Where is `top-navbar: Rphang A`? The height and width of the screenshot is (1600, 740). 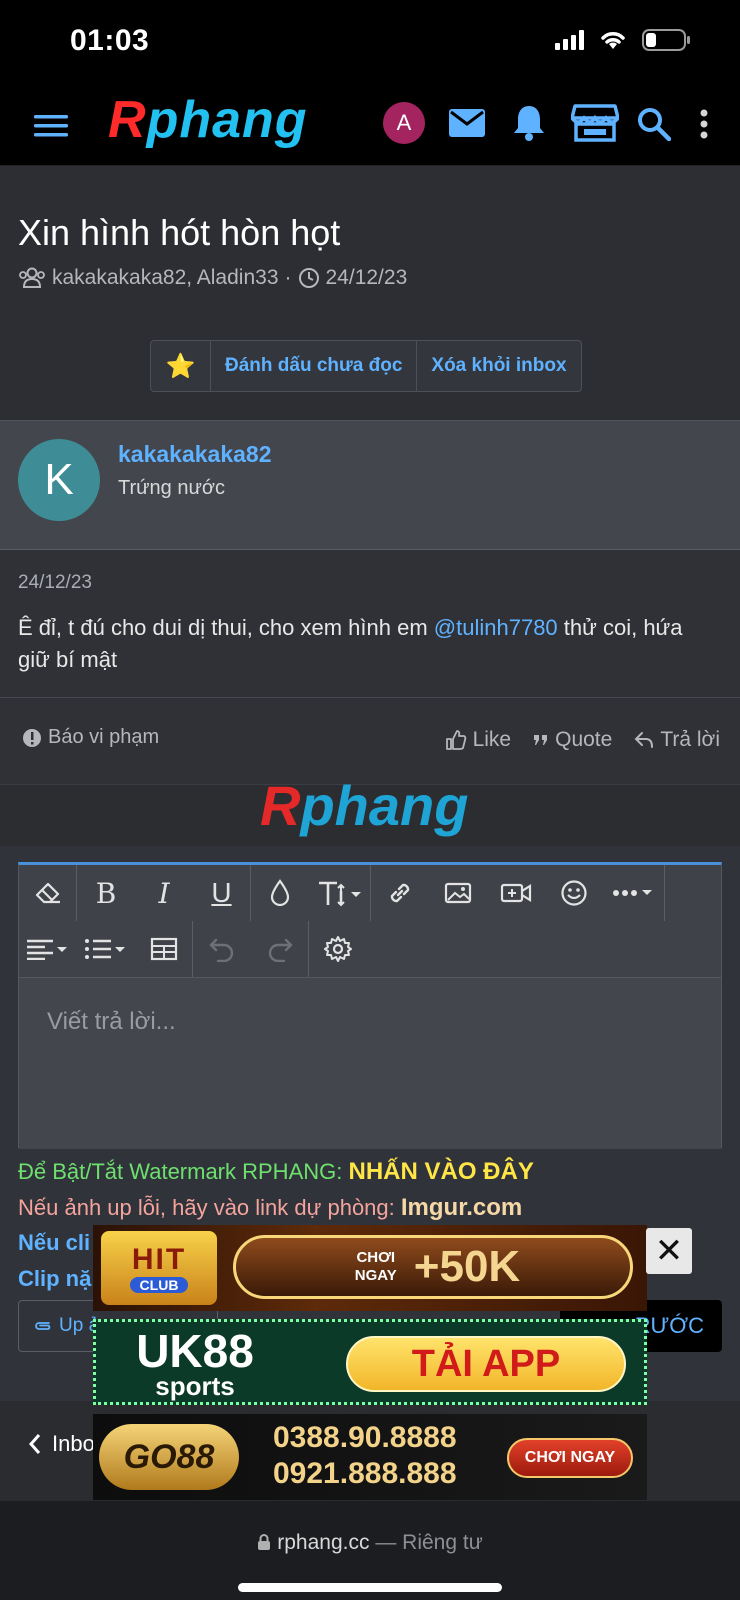 top-navbar: Rphang A is located at coordinates (370, 125).